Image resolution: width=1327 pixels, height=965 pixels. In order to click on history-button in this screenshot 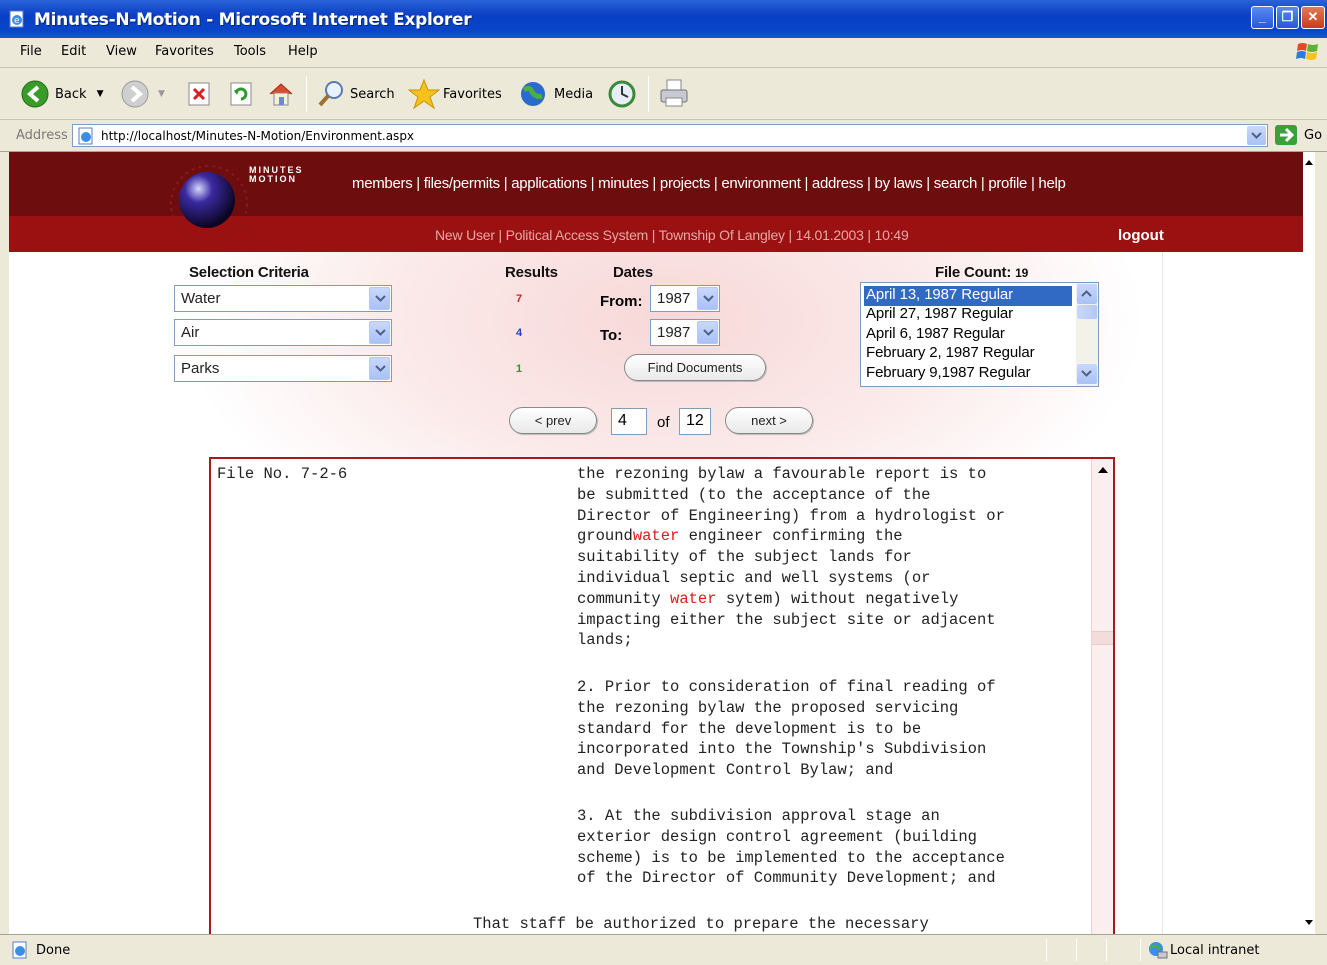, I will do `click(622, 94)`.